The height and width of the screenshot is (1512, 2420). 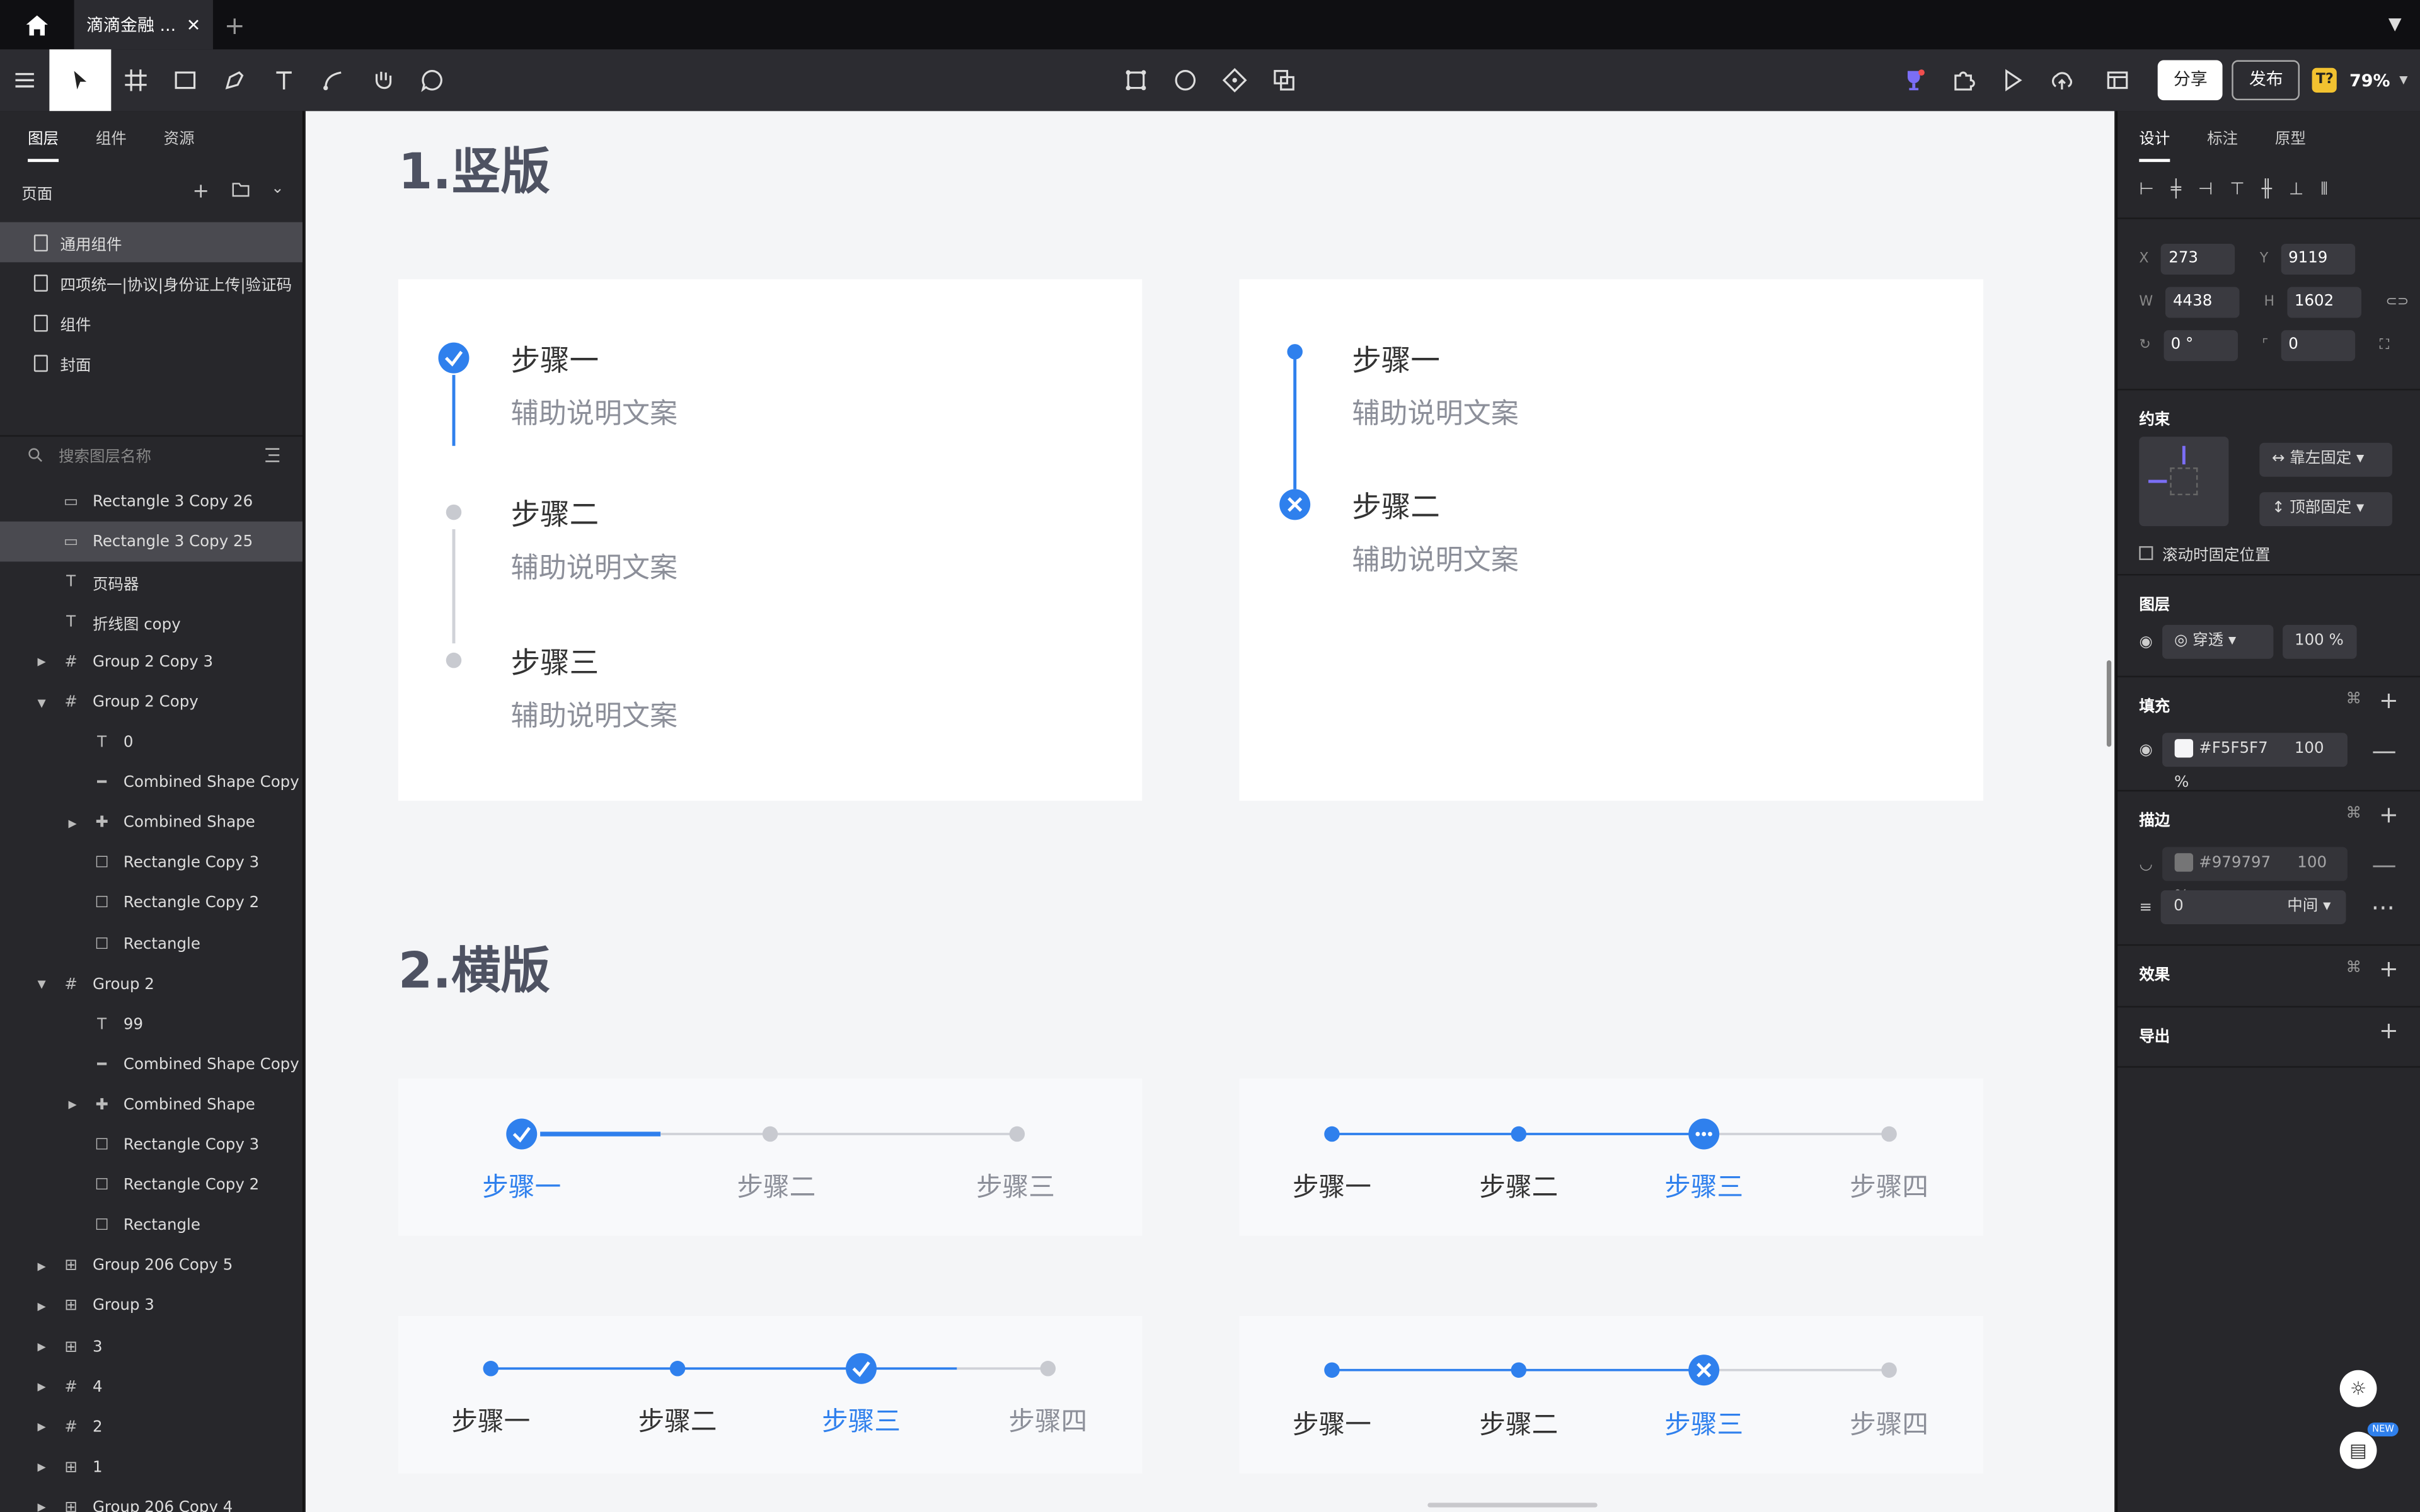 What do you see at coordinates (2384, 750) in the screenshot?
I see `remove-fill-icon: —` at bounding box center [2384, 750].